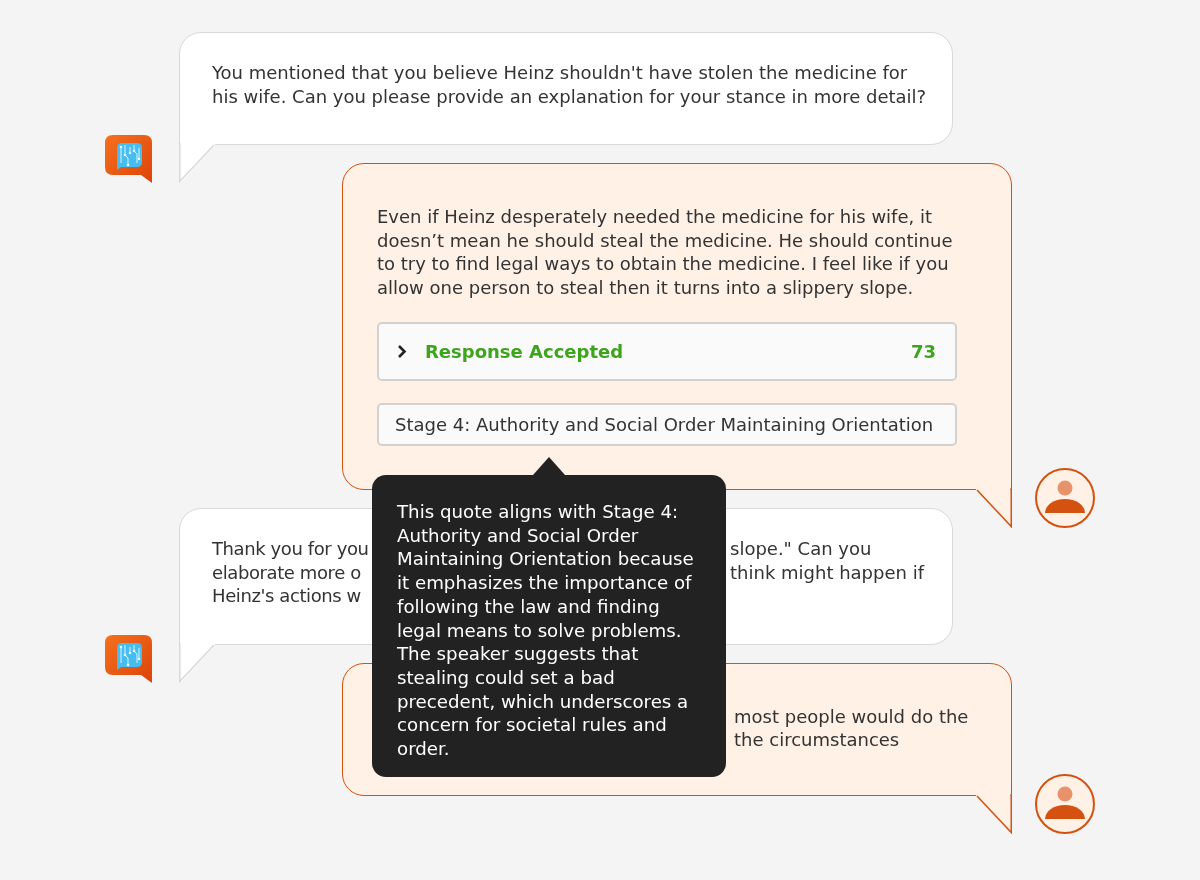  Describe the element at coordinates (402, 351) in the screenshot. I see `chevron-icon` at that location.